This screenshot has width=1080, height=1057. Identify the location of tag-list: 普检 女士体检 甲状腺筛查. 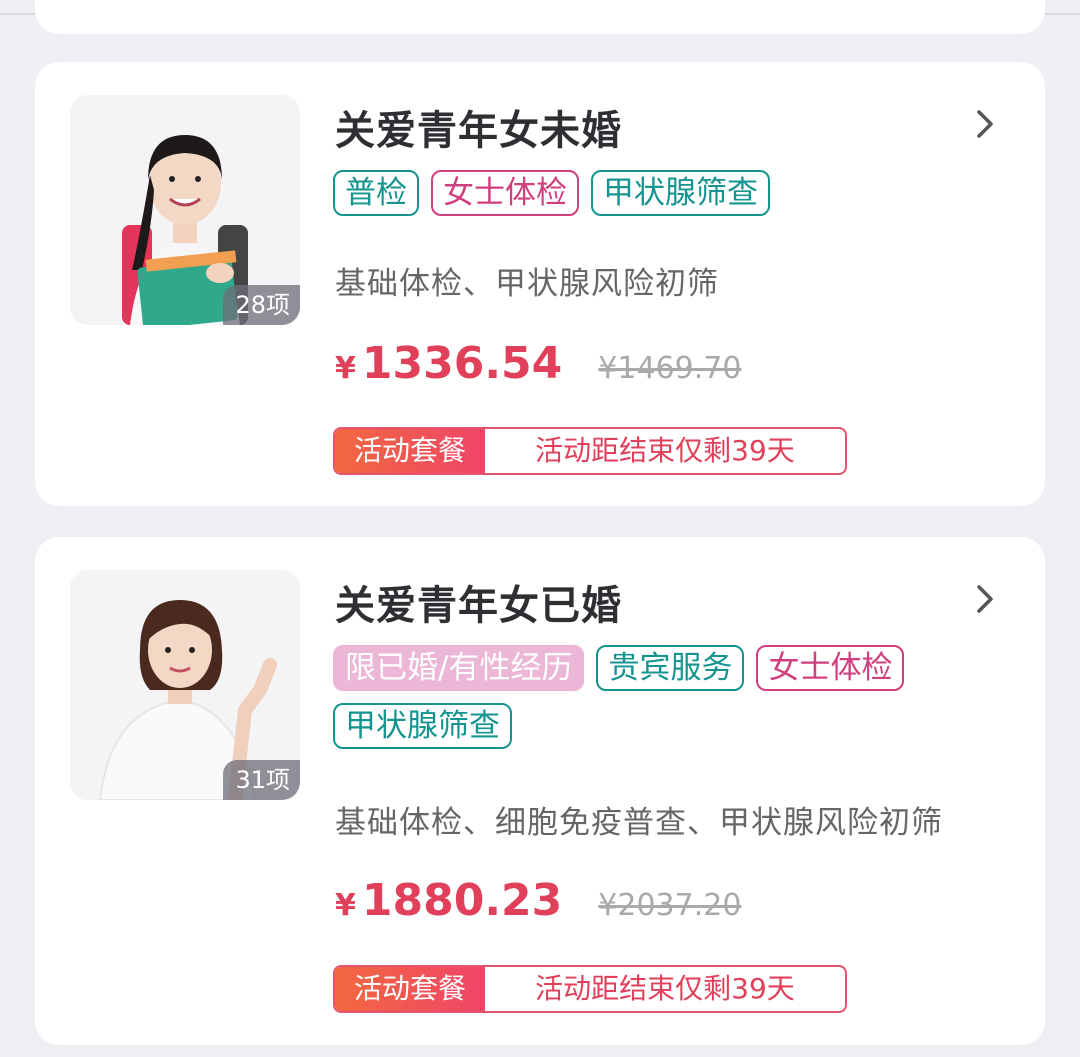
(673, 193).